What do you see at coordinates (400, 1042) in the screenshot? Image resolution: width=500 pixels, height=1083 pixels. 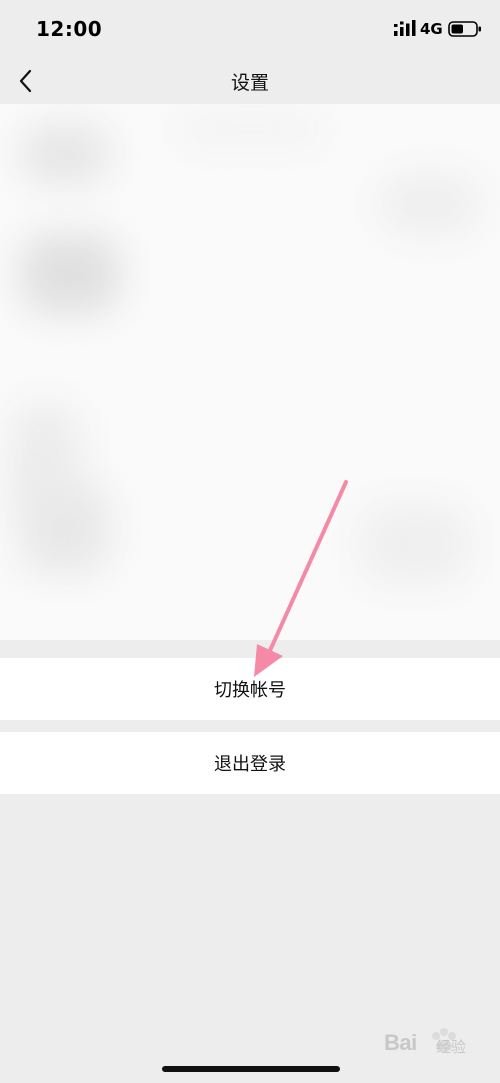 I see `watermark-brand: Bai` at bounding box center [400, 1042].